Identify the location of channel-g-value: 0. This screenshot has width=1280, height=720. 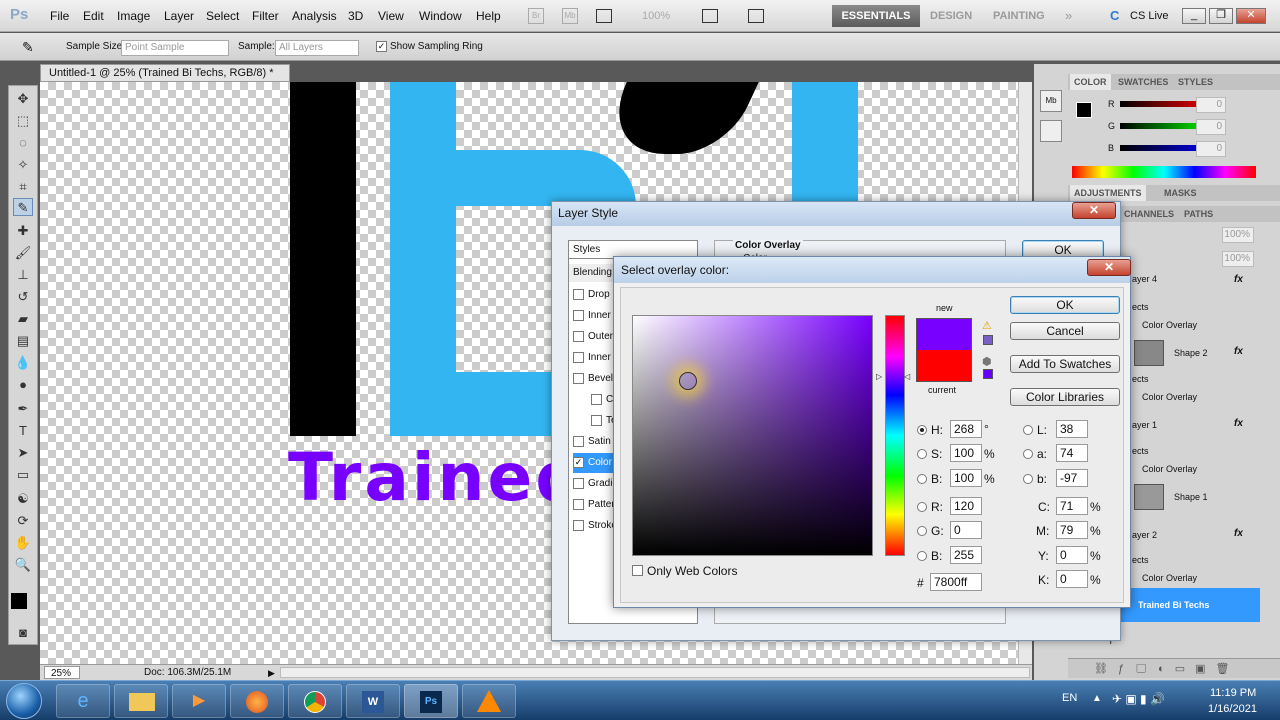
(1211, 127).